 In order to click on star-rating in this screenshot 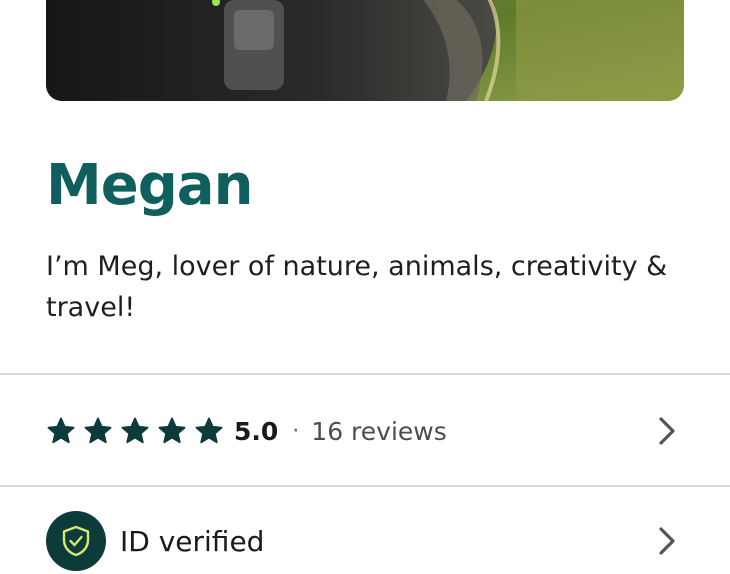, I will do `click(138, 431)`.